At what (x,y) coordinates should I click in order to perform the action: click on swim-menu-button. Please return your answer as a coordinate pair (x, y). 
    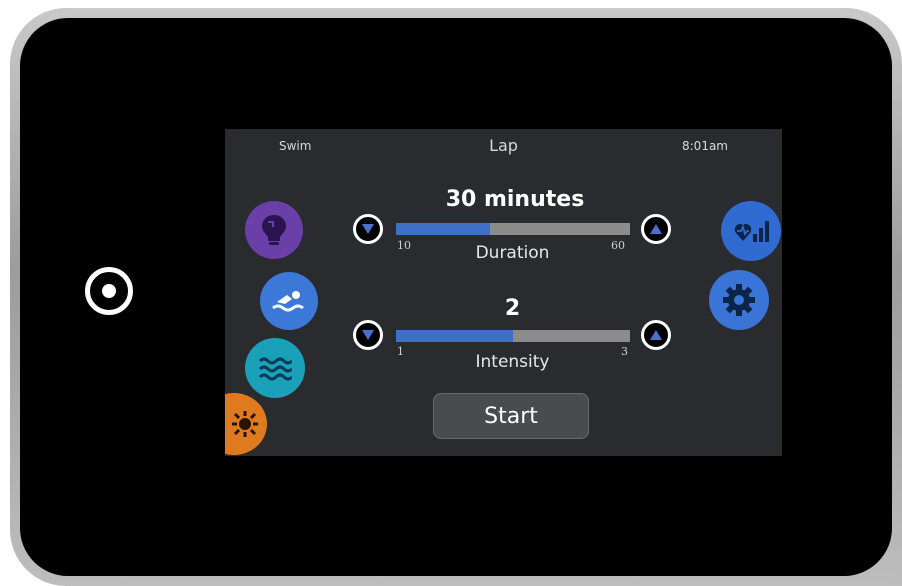
    Looking at the image, I should click on (289, 301).